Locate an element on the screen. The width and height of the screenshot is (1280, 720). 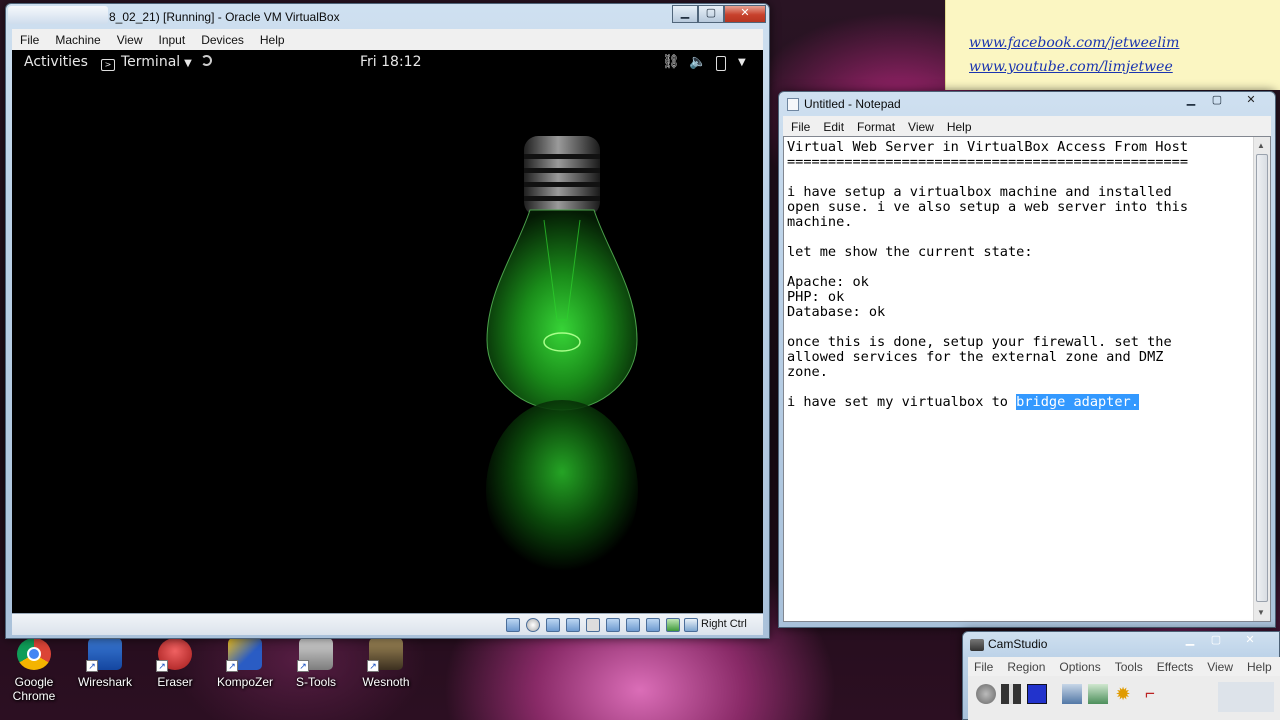
facebook-link: www.facebook.com/jetweelim is located at coordinates (1074, 43).